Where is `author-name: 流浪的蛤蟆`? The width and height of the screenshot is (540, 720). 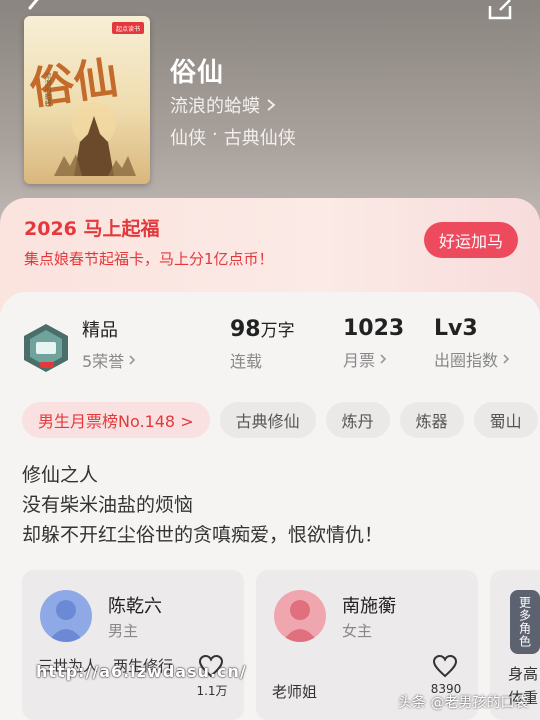 author-name: 流浪的蛤蟆 is located at coordinates (215, 106).